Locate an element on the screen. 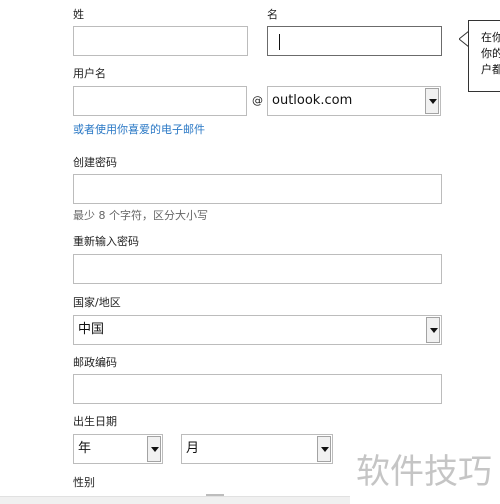 This screenshot has height=504, width=500. at-symbol: @ is located at coordinates (257, 100).